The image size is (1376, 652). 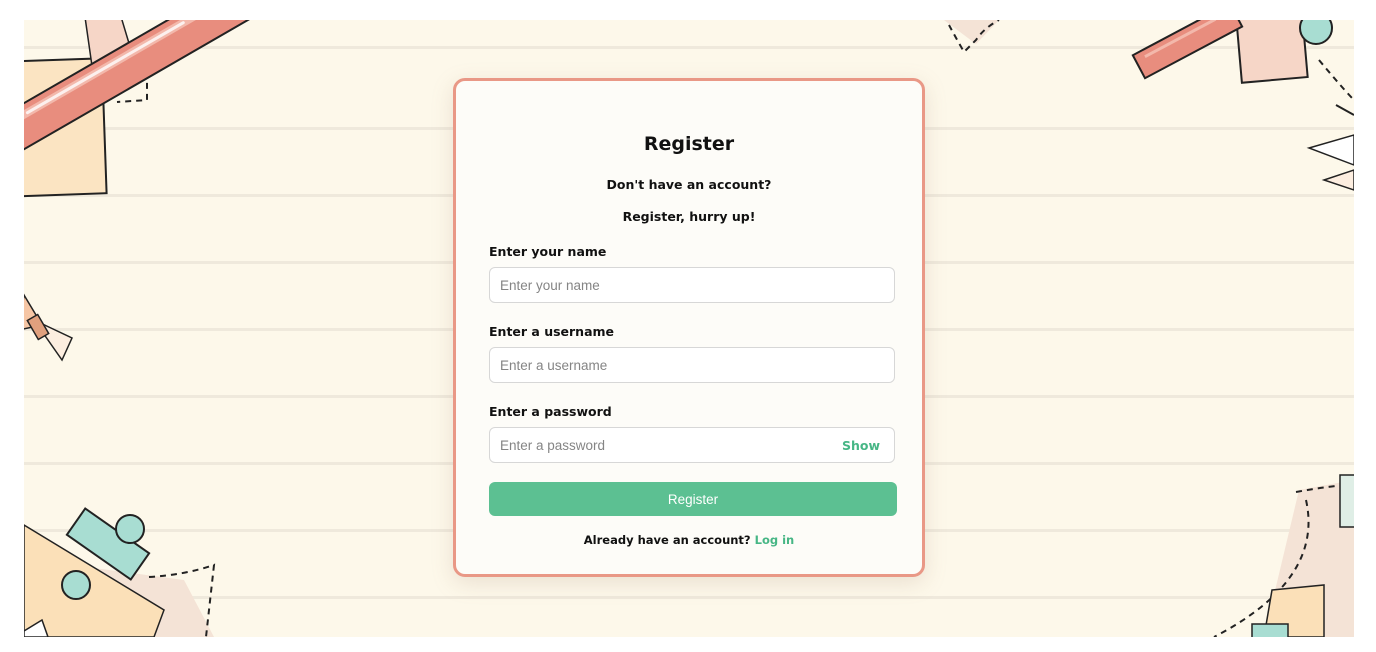 I want to click on top-left-decoration, so click(x=138, y=109).